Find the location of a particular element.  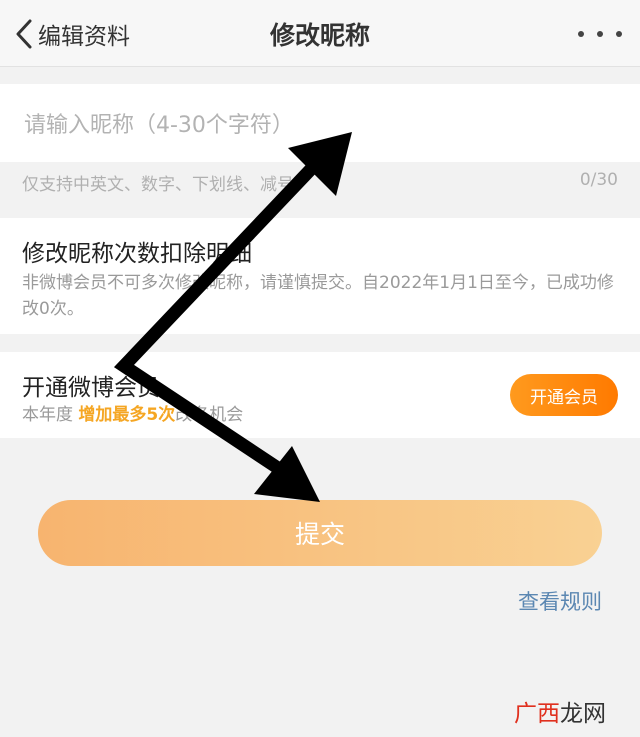

watermark-part2: 龙网 is located at coordinates (583, 714).